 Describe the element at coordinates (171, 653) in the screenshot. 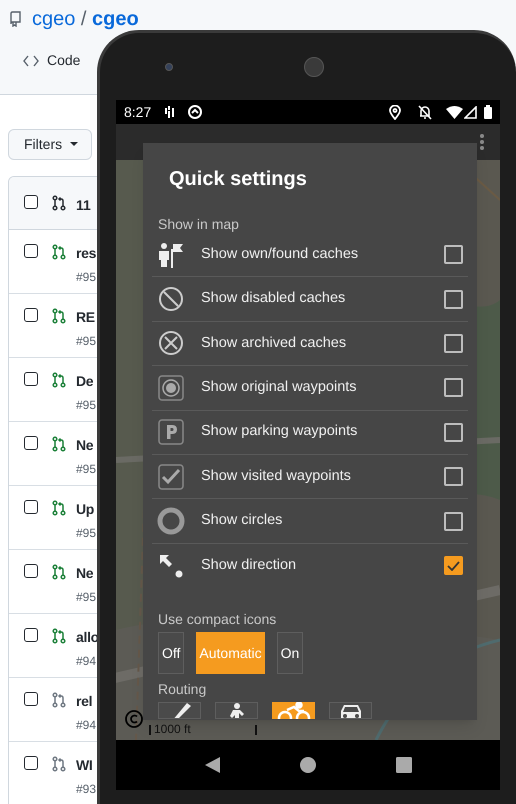

I see `compact-icons-option: Off` at that location.